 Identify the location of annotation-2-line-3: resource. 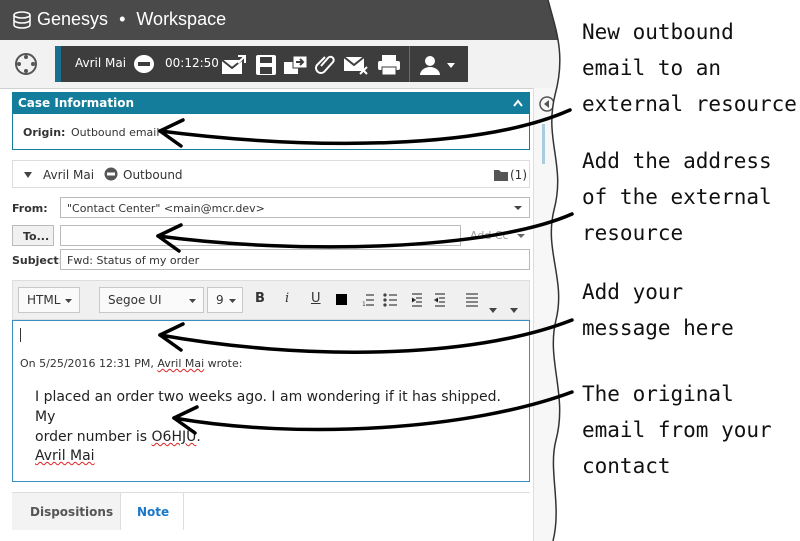
(633, 233).